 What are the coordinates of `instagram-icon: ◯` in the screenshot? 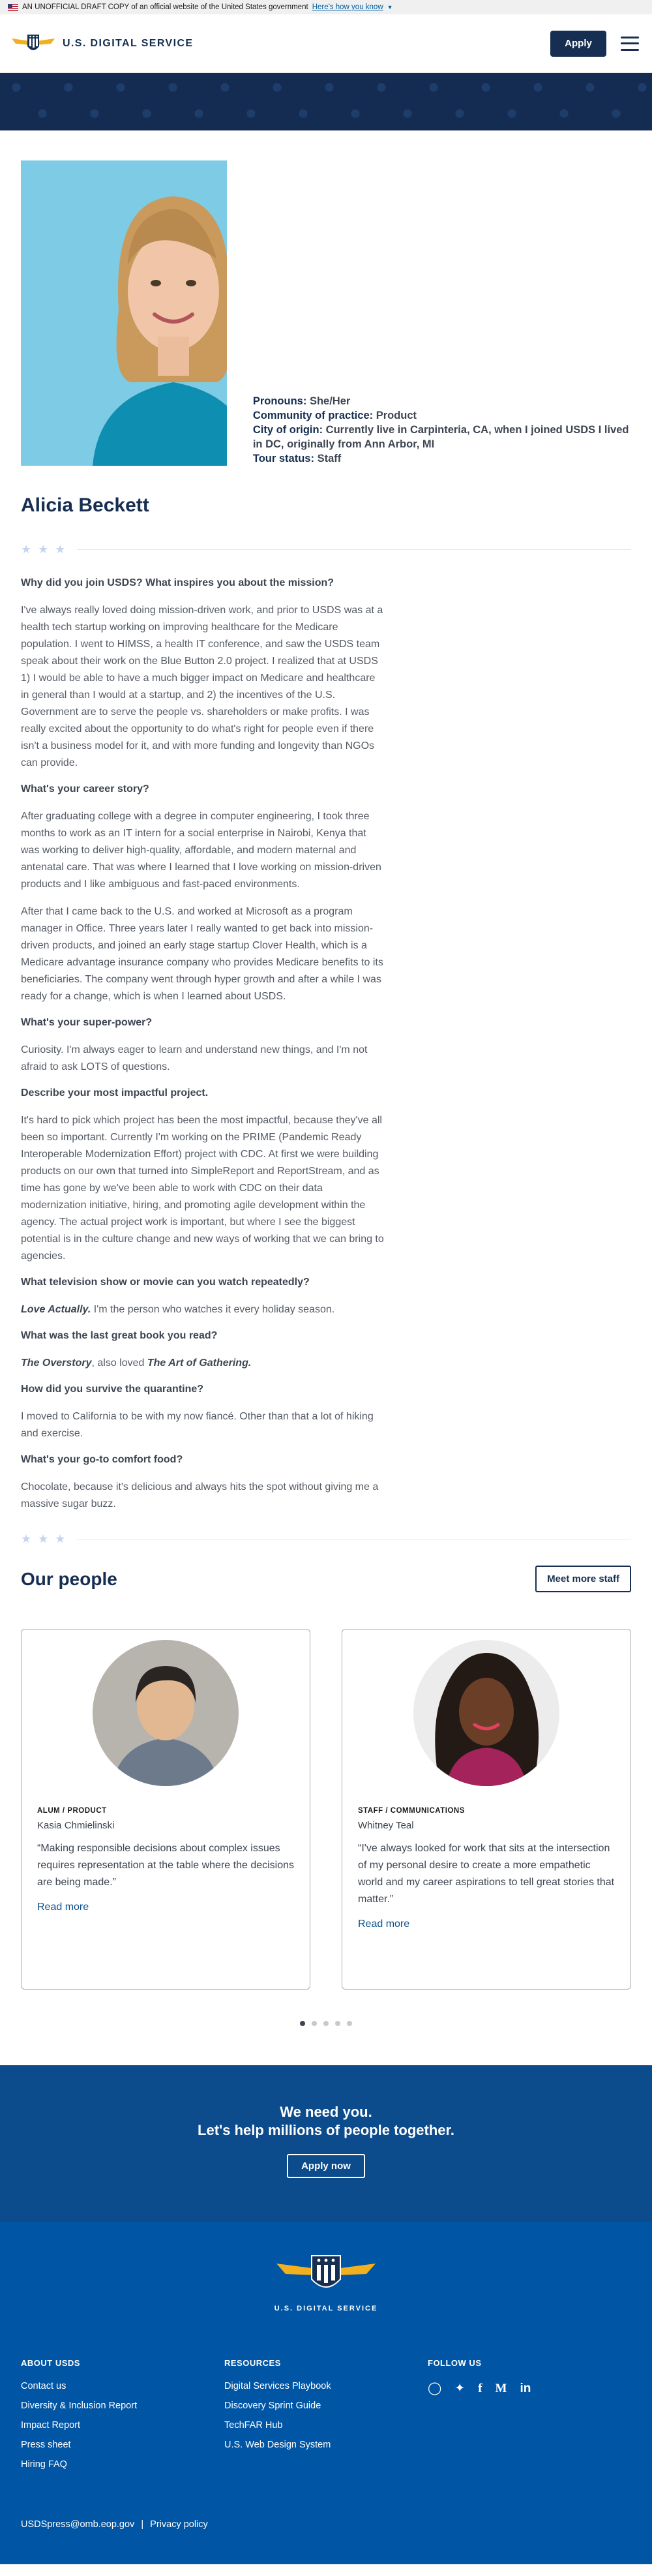 It's located at (435, 2388).